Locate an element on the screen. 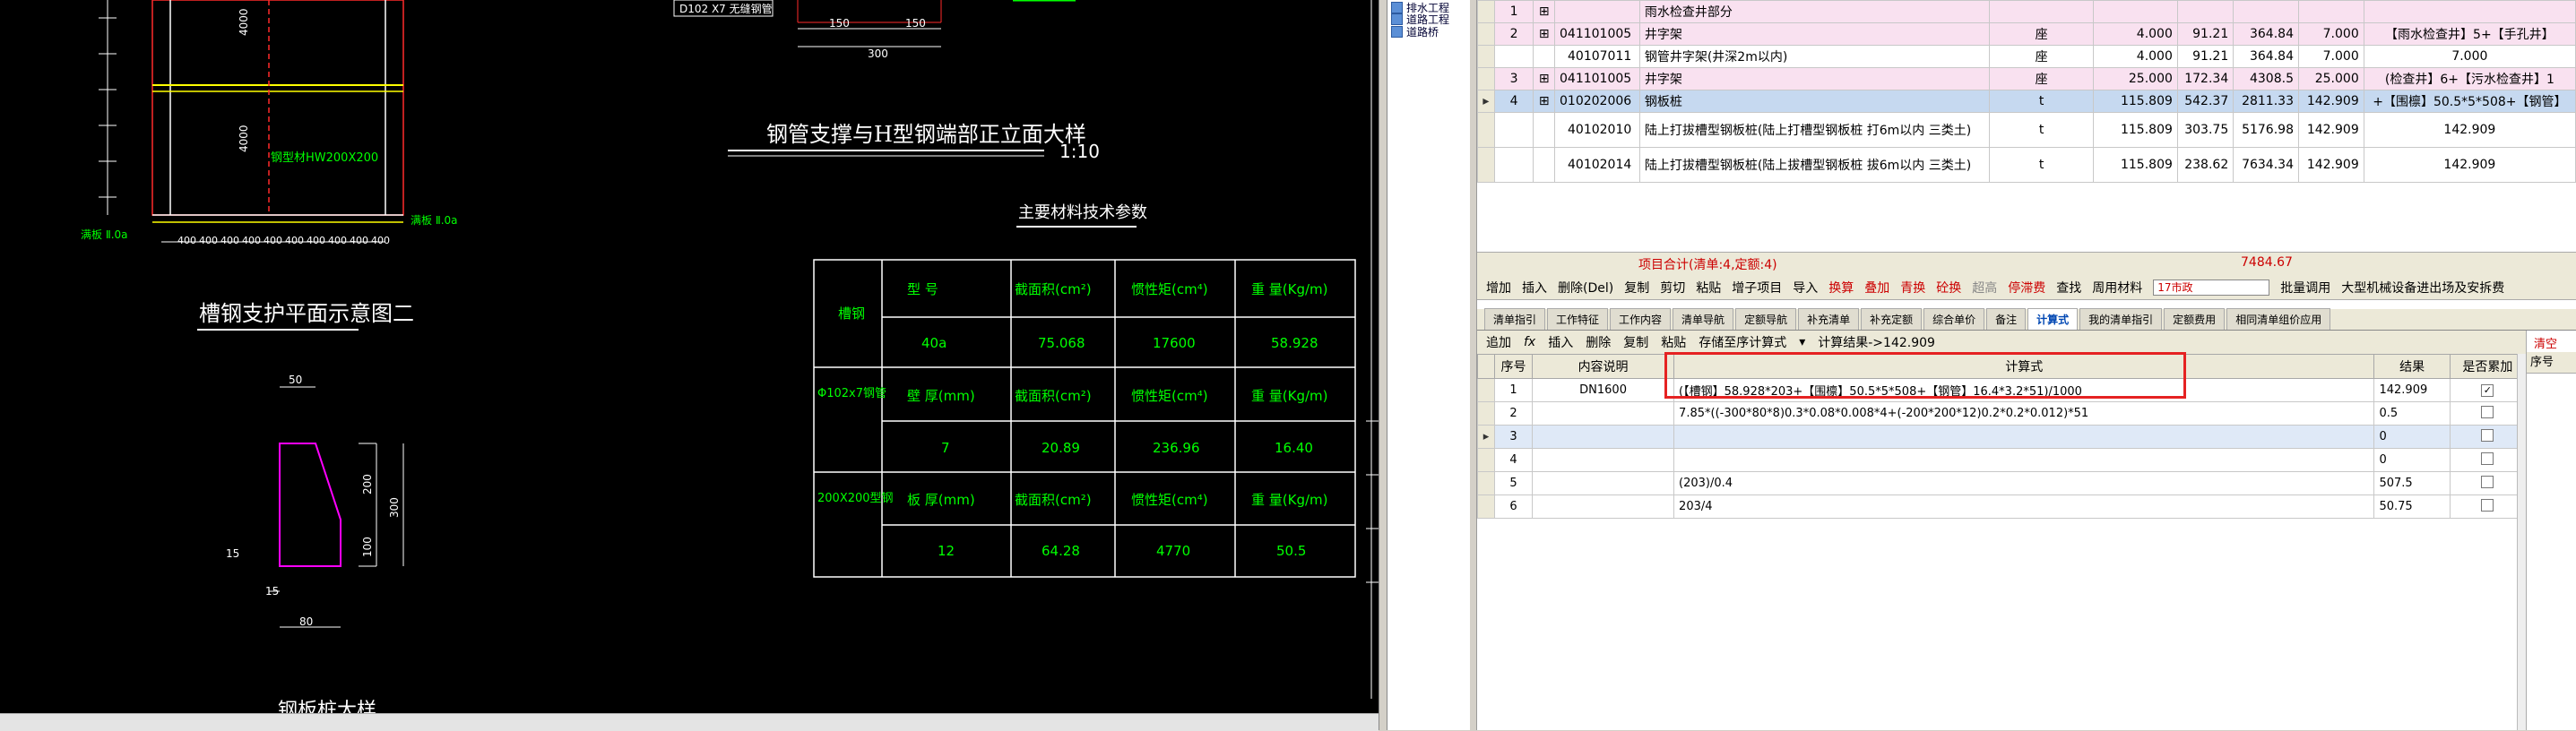 This screenshot has height=731, width=2576. paste-row-button: 粘贴 is located at coordinates (1673, 342).